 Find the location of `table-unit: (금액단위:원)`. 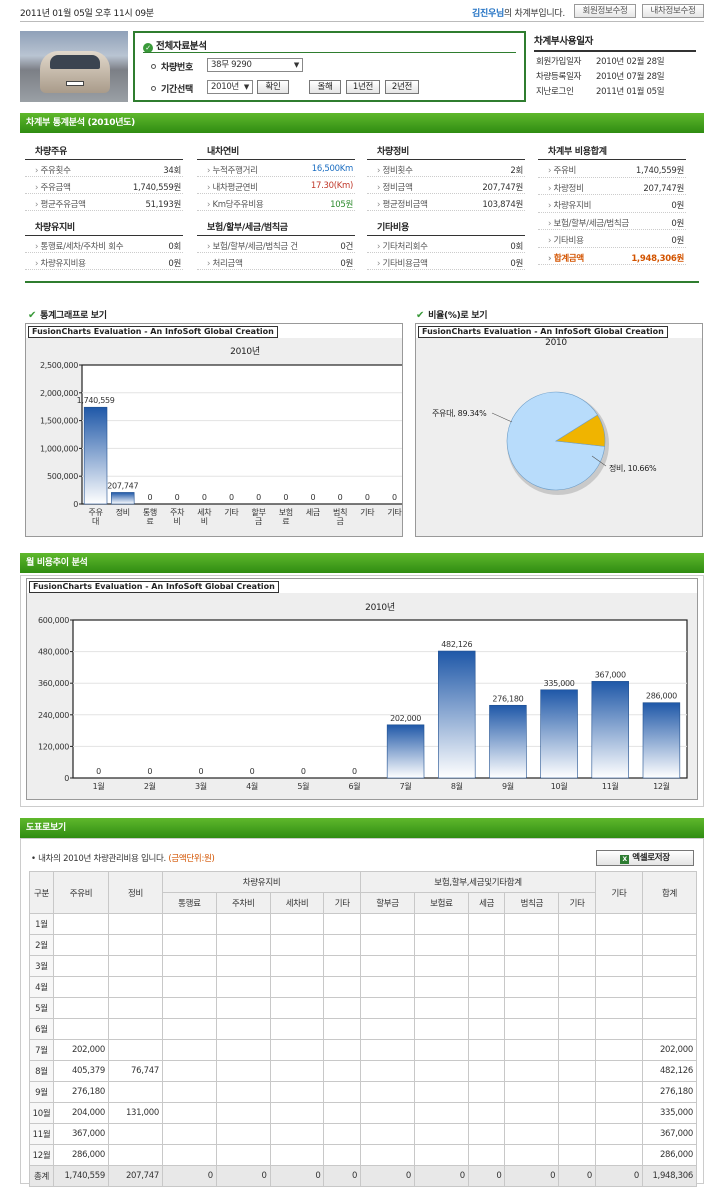

table-unit: (금액단위:원) is located at coordinates (191, 859).